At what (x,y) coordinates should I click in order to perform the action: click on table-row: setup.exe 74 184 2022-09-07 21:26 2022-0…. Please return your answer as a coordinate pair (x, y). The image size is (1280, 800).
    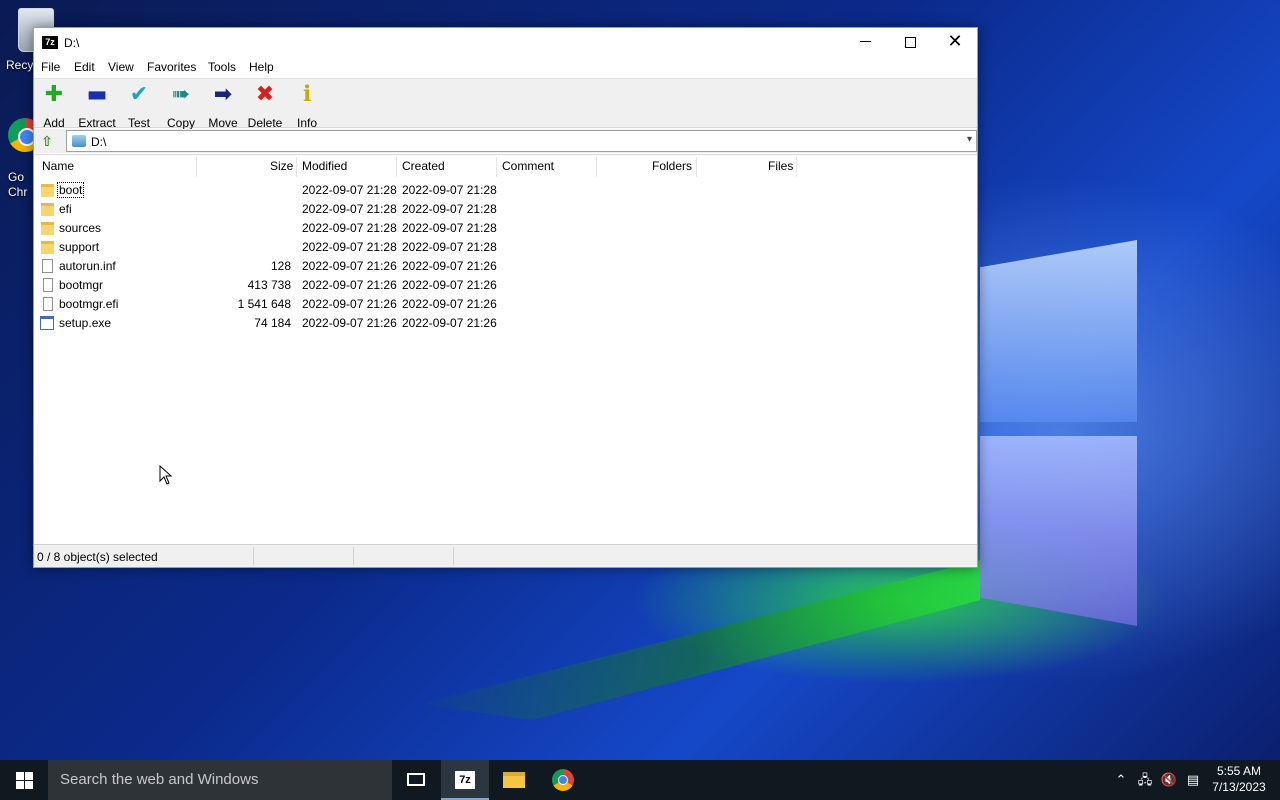
    Looking at the image, I should click on (414, 323).